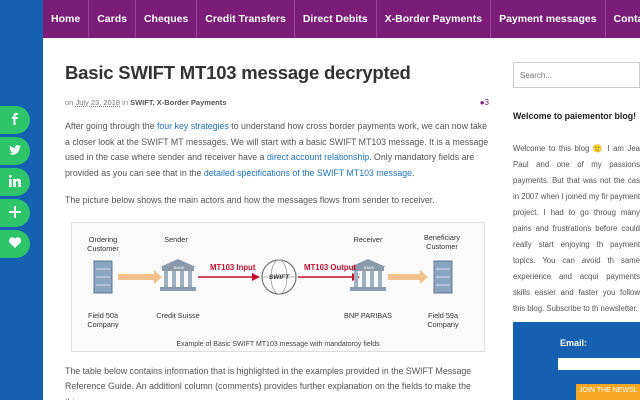 Image resolution: width=640 pixels, height=400 pixels. I want to click on mt103-output-label: MT103 Output, so click(330, 267).